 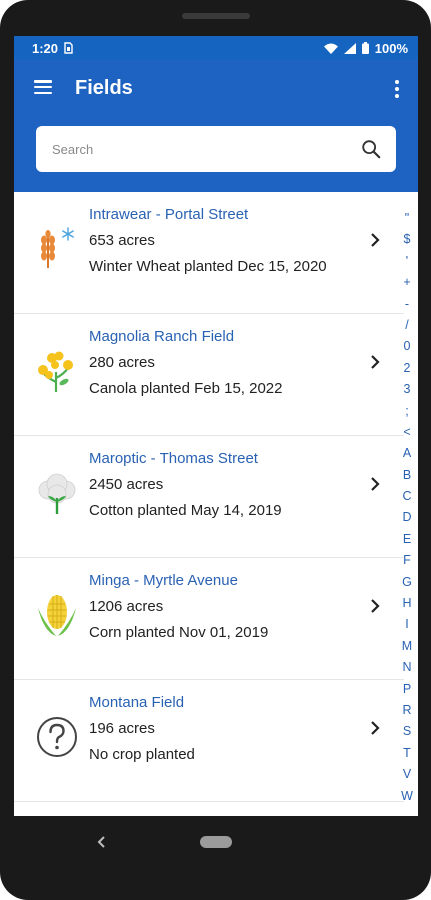 I want to click on index-letter: $, so click(x=407, y=239).